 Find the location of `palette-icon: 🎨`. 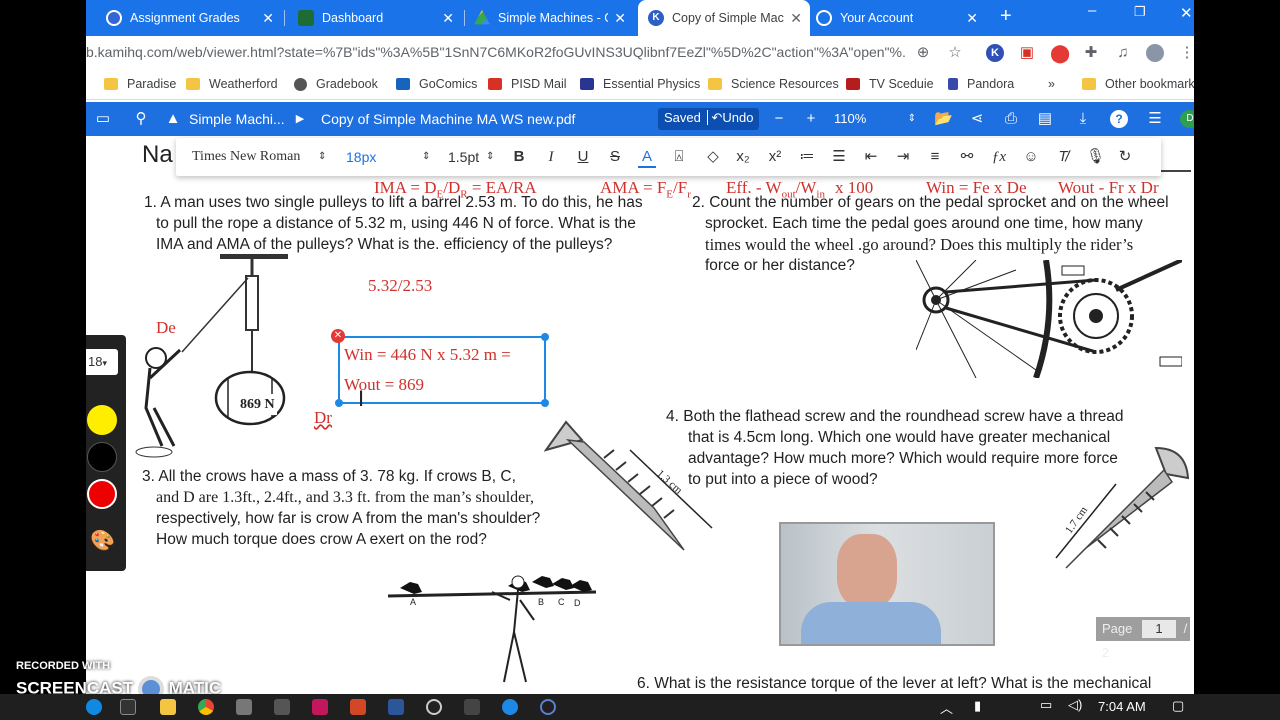

palette-icon: 🎨 is located at coordinates (102, 541).